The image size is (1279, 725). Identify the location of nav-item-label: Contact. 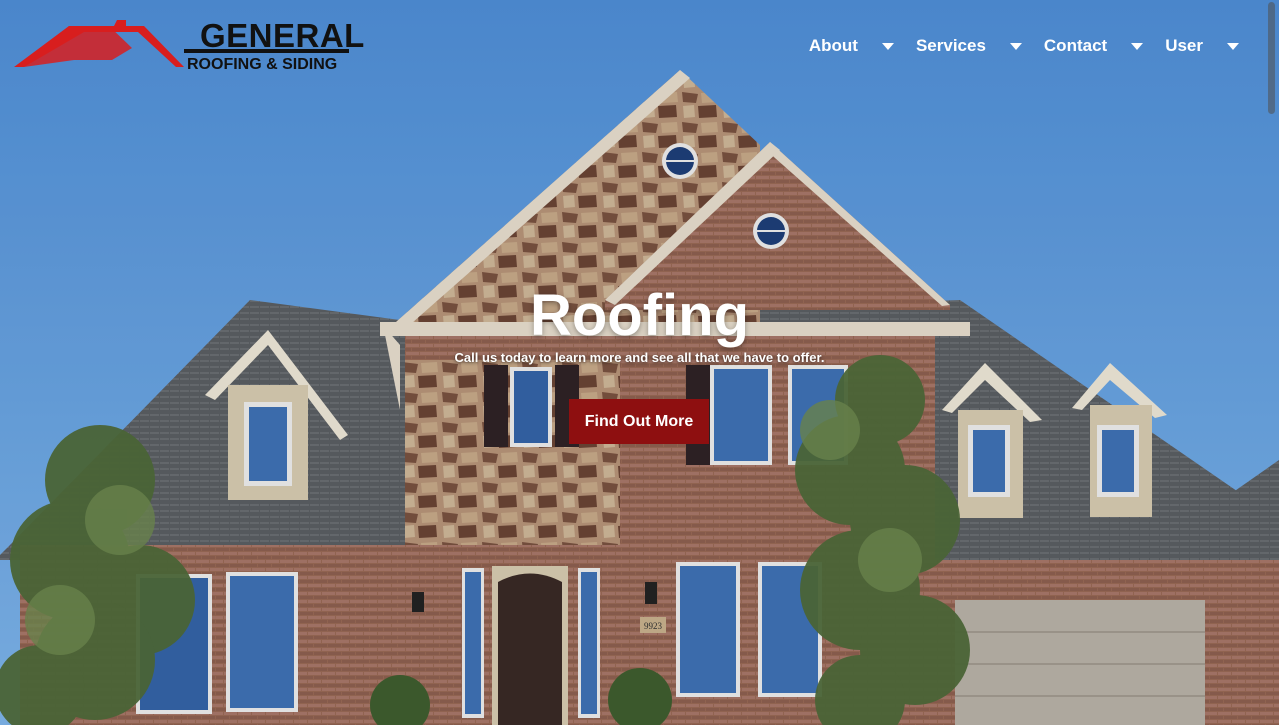
(1075, 45).